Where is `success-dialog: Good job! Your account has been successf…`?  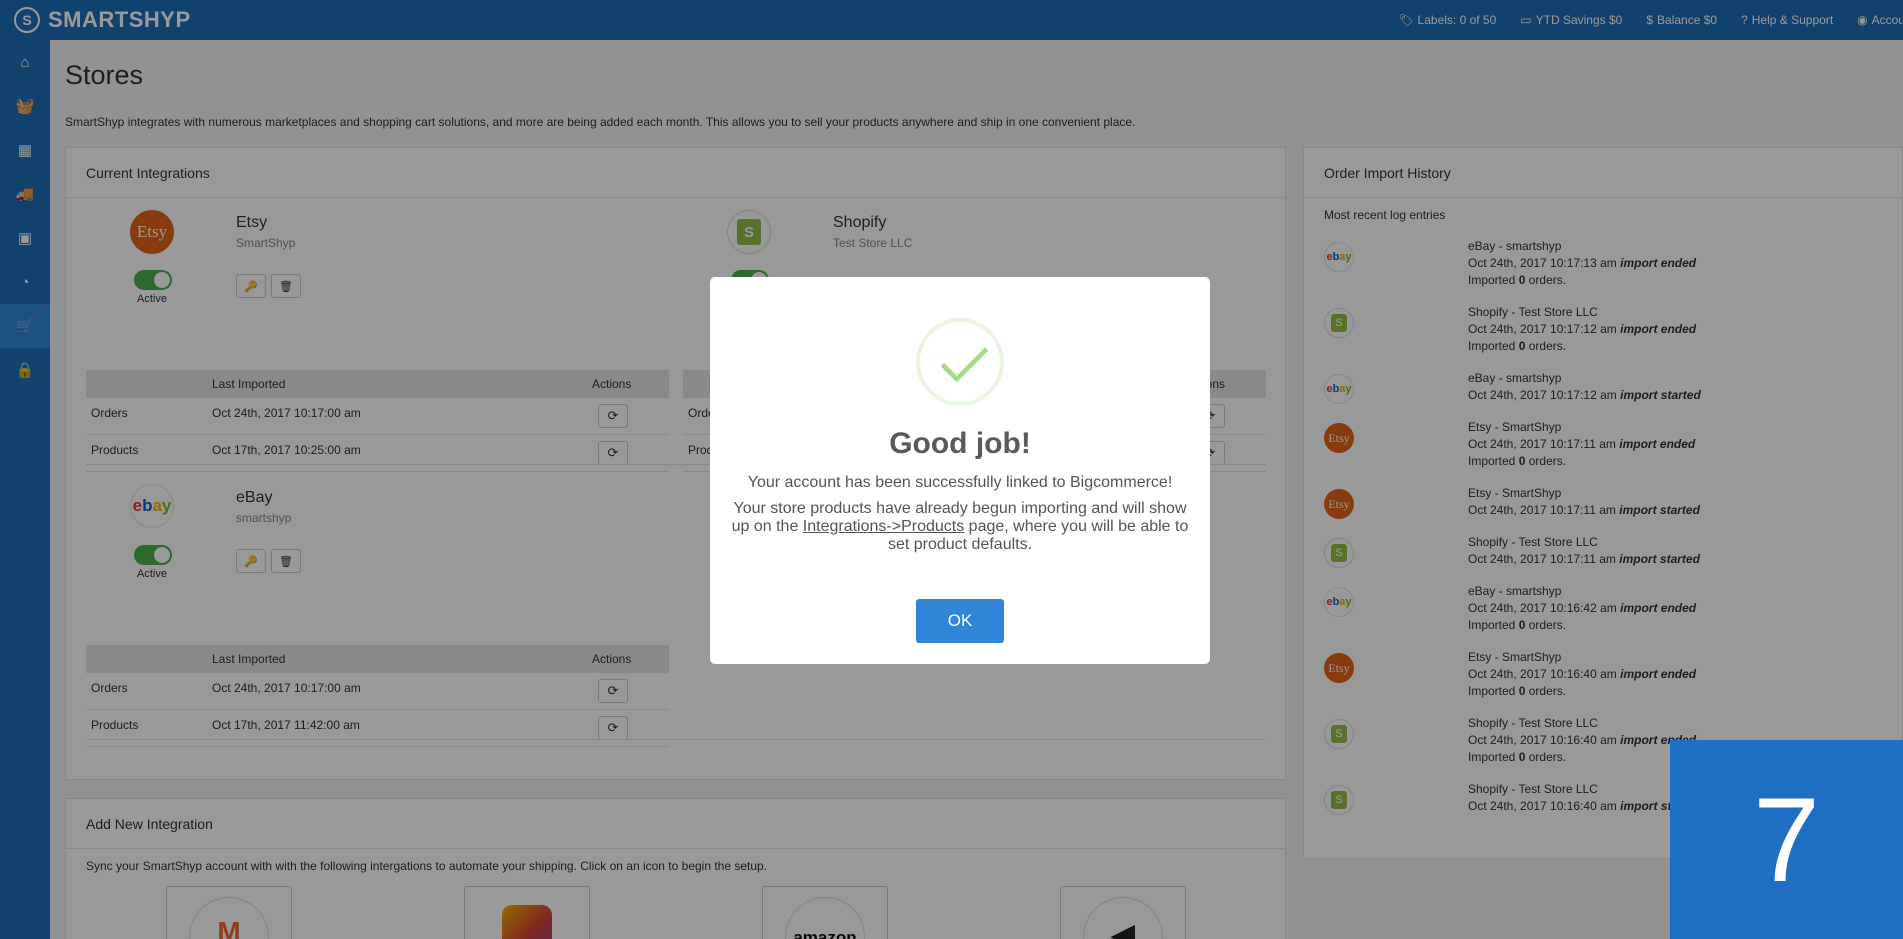 success-dialog: Good job! Your account has been successf… is located at coordinates (960, 470).